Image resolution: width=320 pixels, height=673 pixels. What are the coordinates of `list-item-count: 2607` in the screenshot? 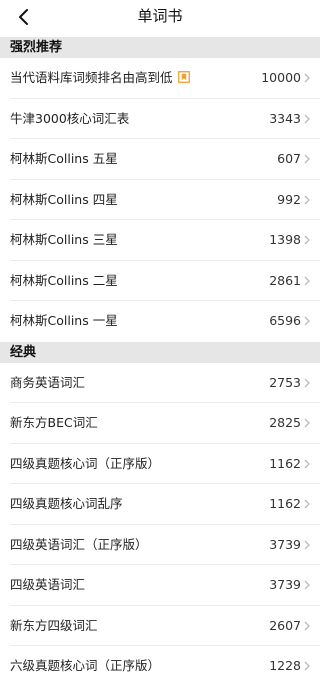 It's located at (285, 625).